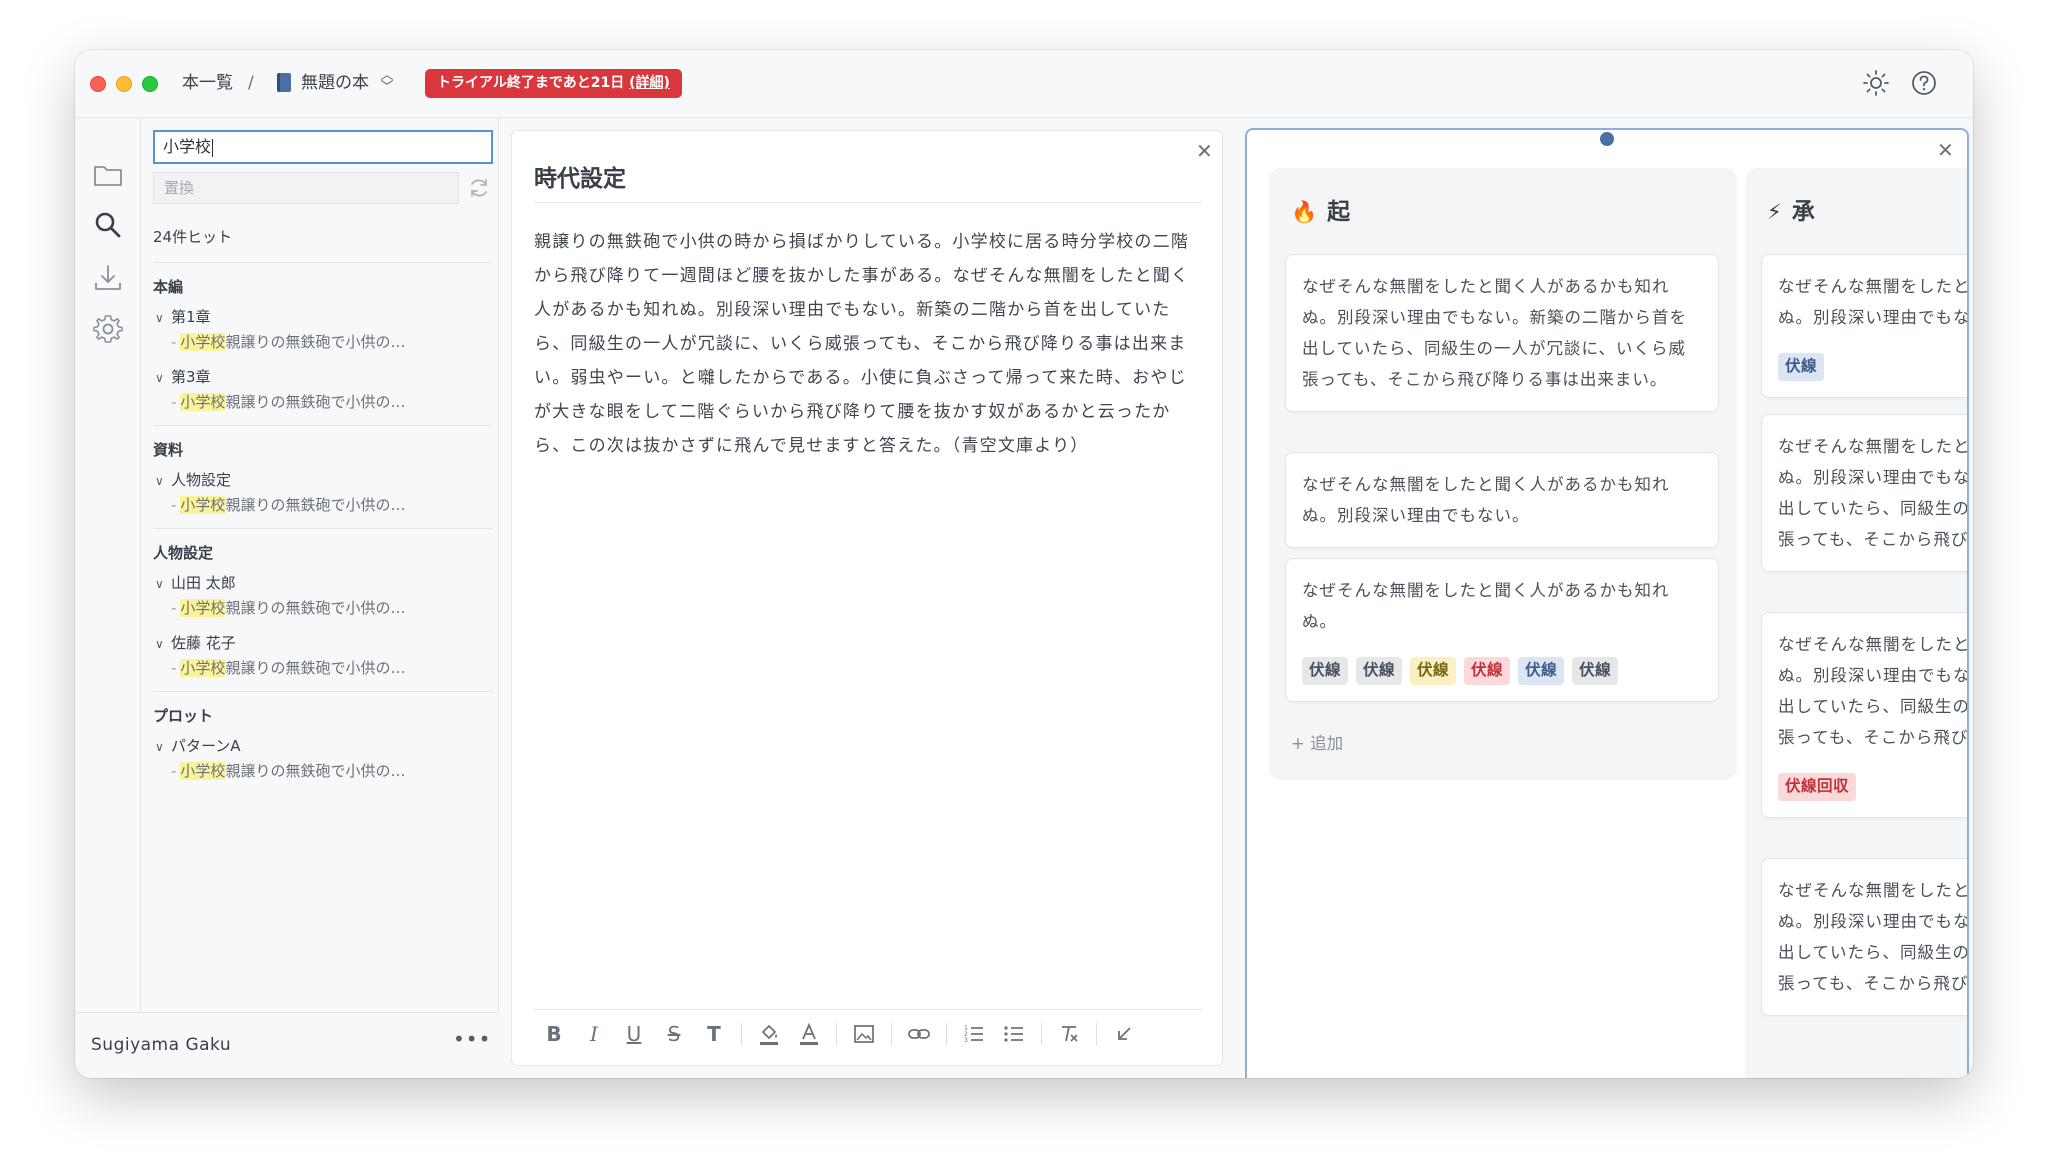  Describe the element at coordinates (1817, 787) in the screenshot. I see `tag: 伏線回収` at that location.